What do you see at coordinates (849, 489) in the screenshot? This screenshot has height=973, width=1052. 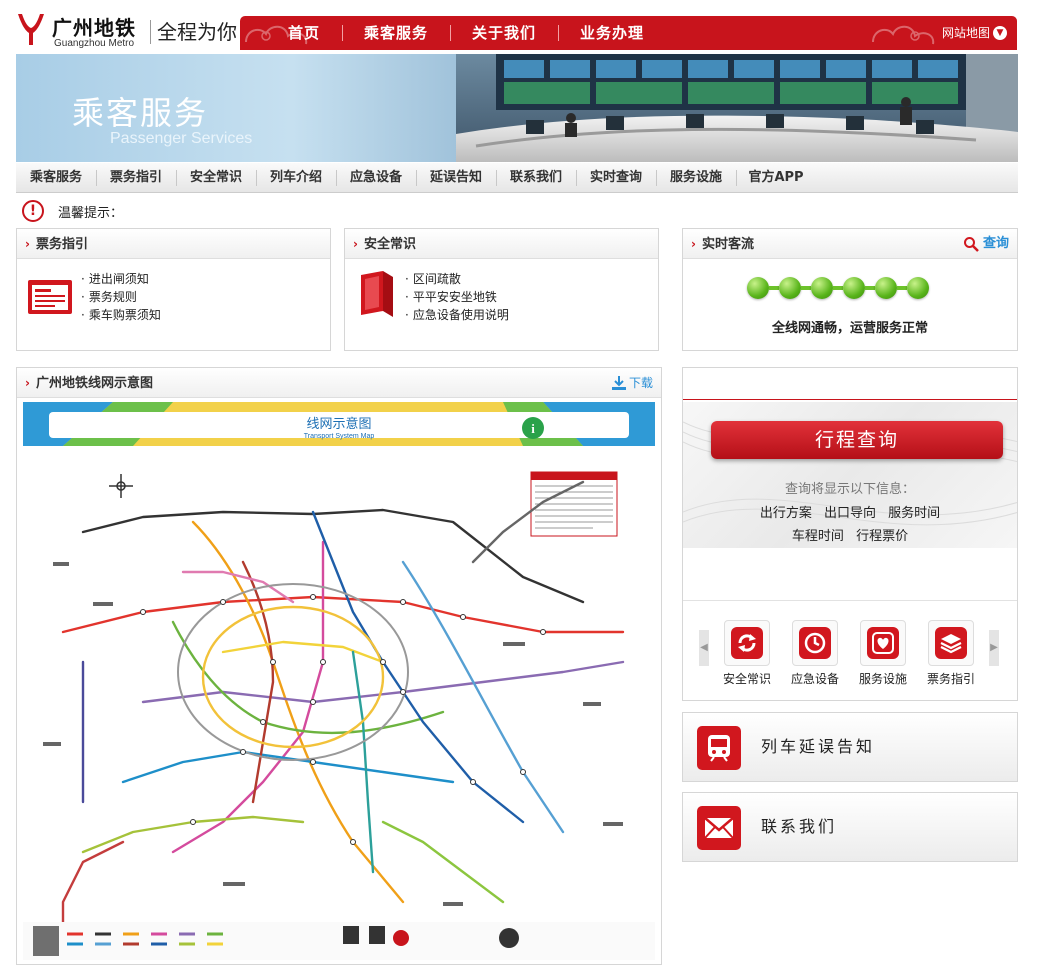 I see `trip-query-hint: 查询将显示以下信息：` at bounding box center [849, 489].